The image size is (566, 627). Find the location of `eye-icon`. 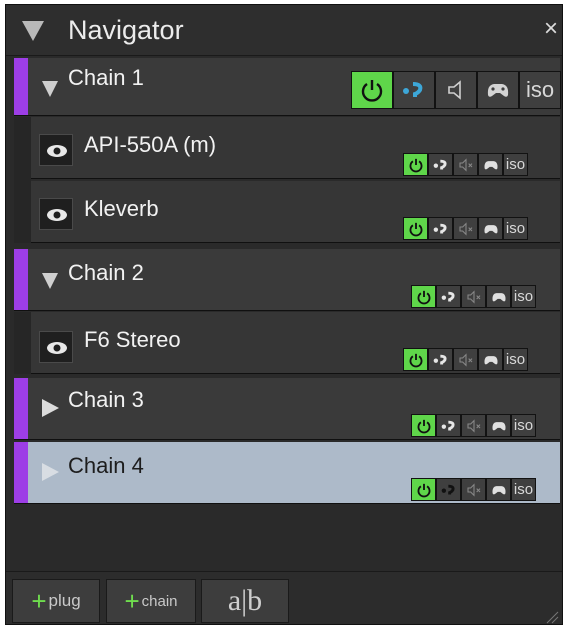

eye-icon is located at coordinates (57, 151).